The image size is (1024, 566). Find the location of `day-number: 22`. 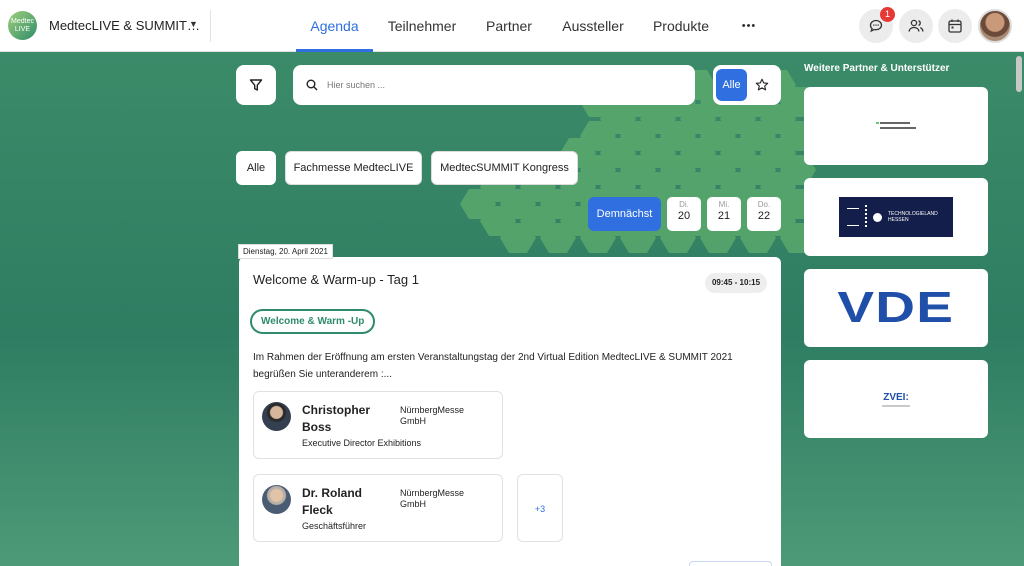

day-number: 22 is located at coordinates (764, 216).